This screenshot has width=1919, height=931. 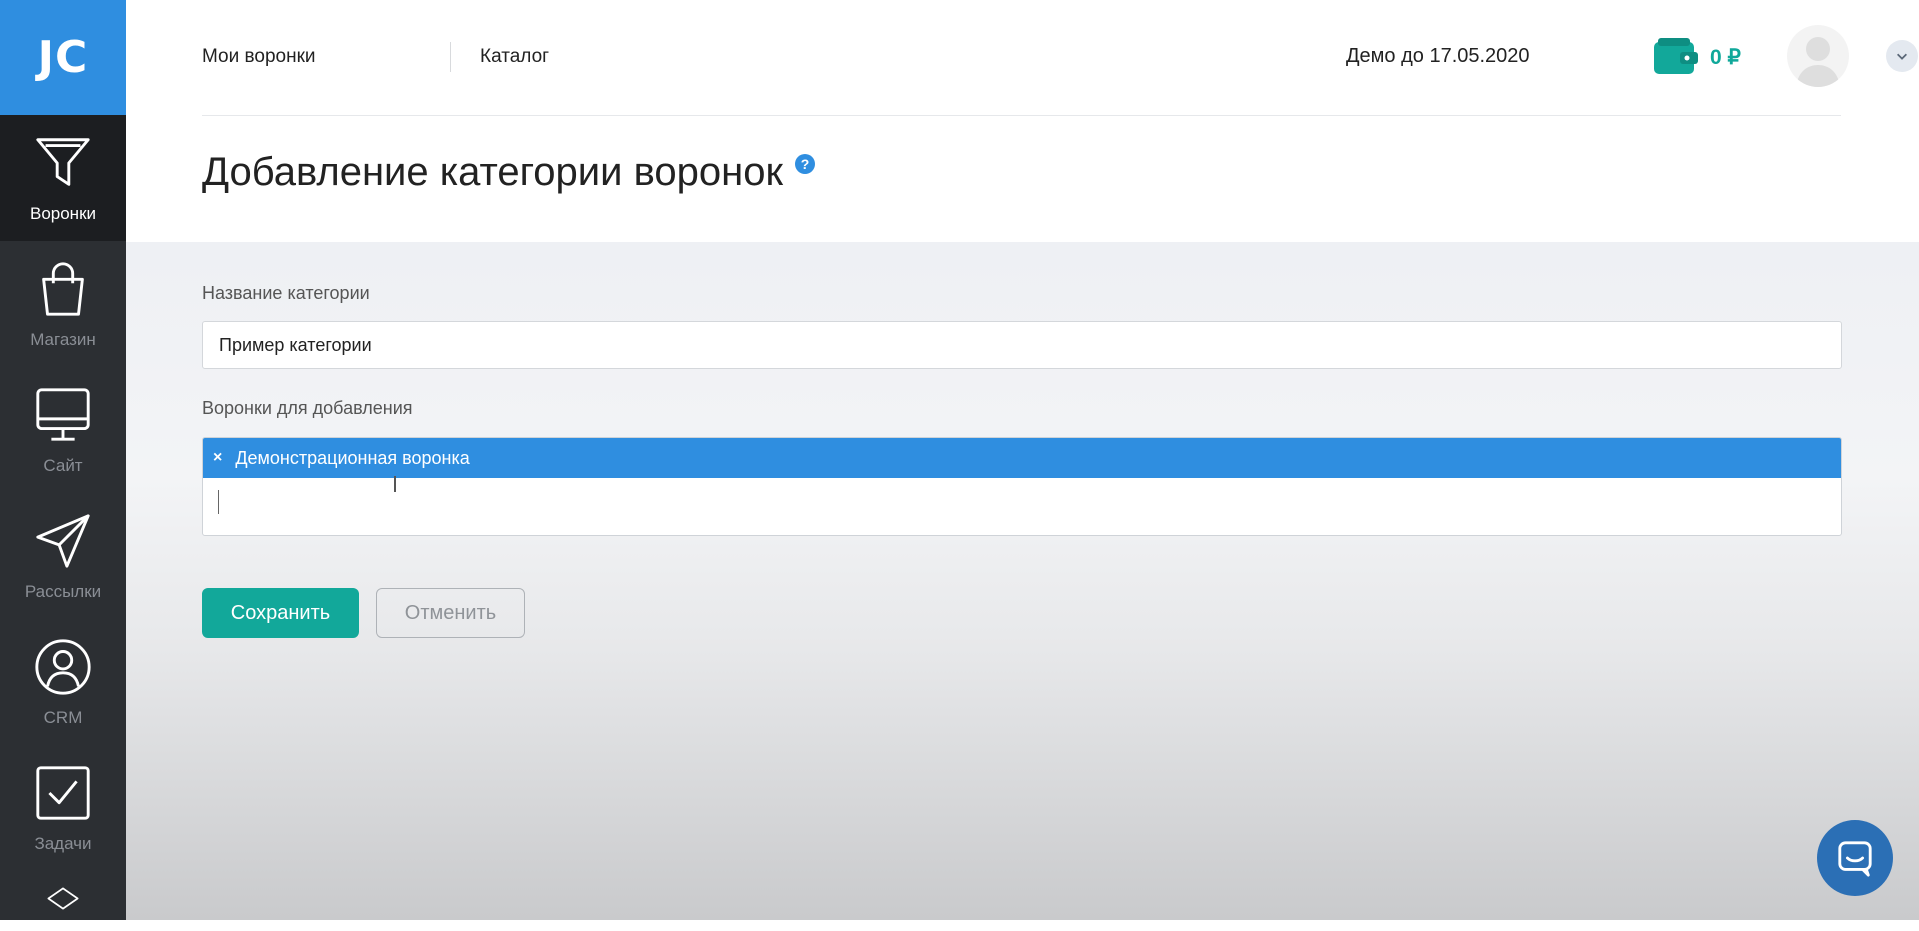 What do you see at coordinates (1725, 57) in the screenshot?
I see `balance-amount: 0 ₽` at bounding box center [1725, 57].